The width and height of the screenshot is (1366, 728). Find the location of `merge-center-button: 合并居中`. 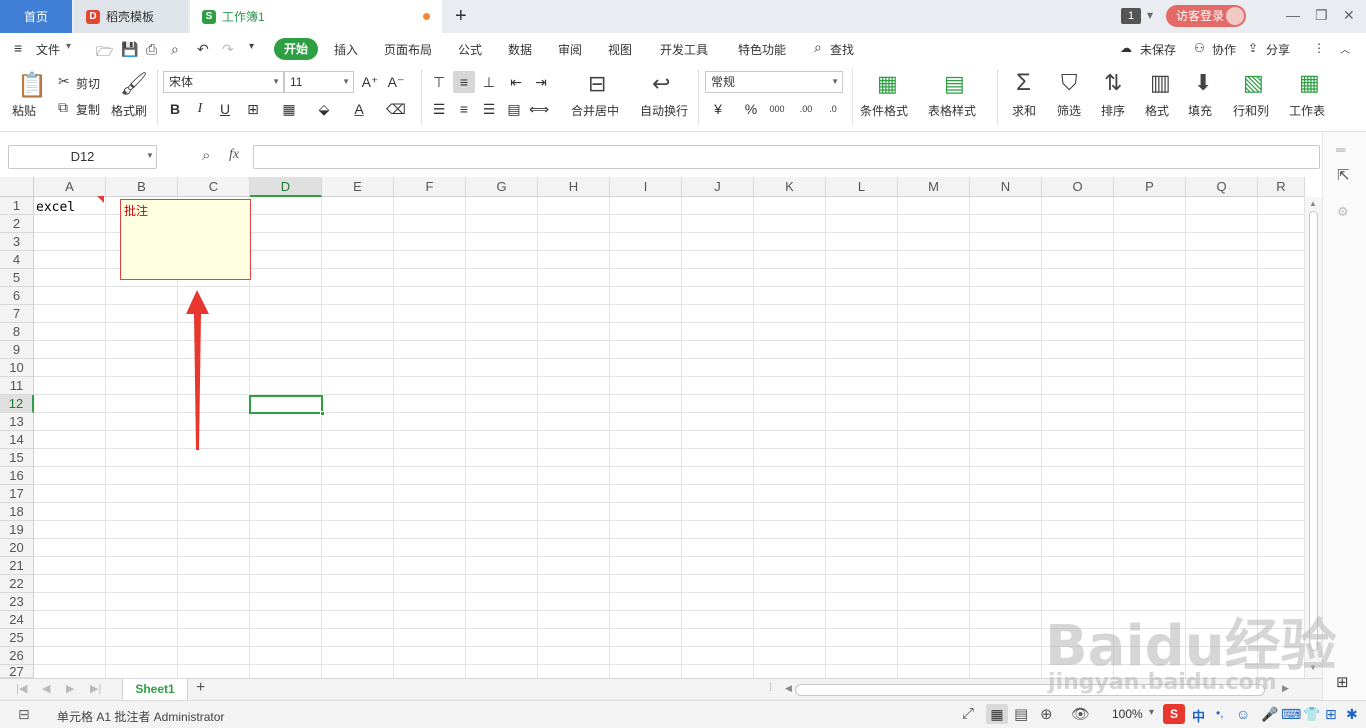

merge-center-button: 合并居中 is located at coordinates (595, 110).